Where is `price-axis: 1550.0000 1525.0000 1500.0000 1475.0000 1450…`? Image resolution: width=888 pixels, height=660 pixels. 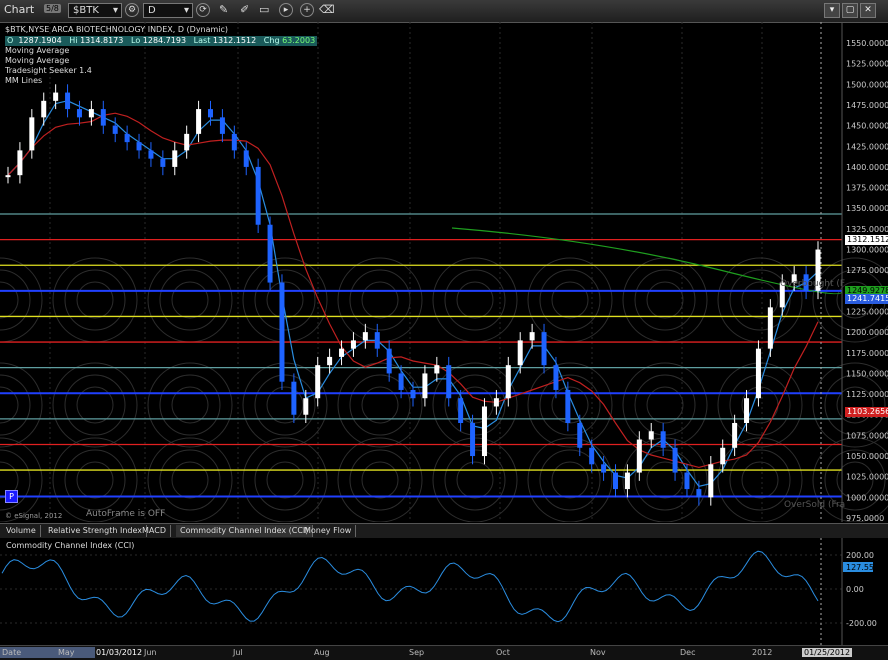 price-axis: 1550.0000 1525.0000 1500.0000 1475.0000 1450… is located at coordinates (867, 280).